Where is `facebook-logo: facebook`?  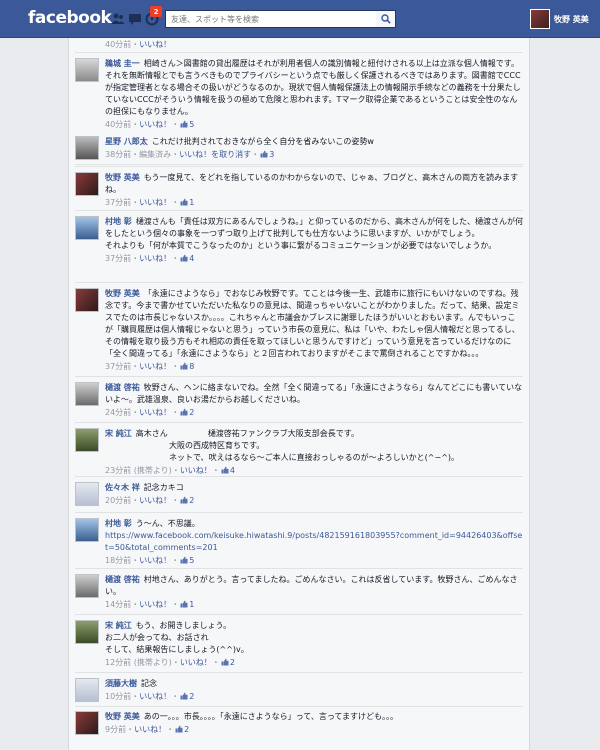 facebook-logo: facebook is located at coordinates (70, 18).